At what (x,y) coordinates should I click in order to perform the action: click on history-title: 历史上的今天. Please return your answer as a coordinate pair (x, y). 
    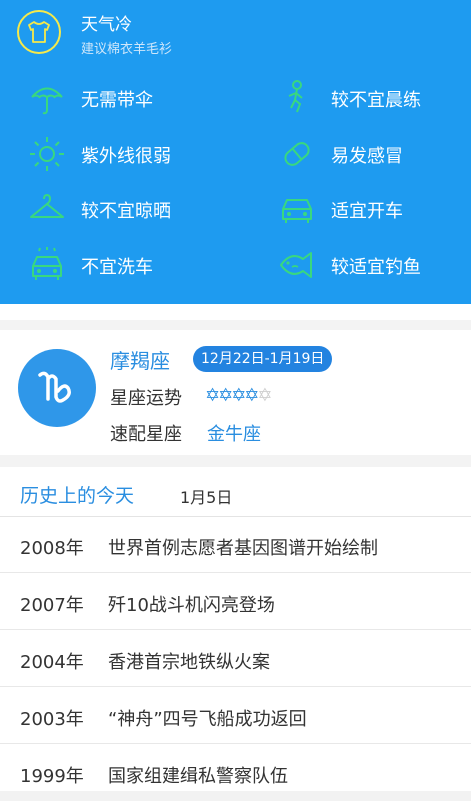
    Looking at the image, I should click on (77, 496).